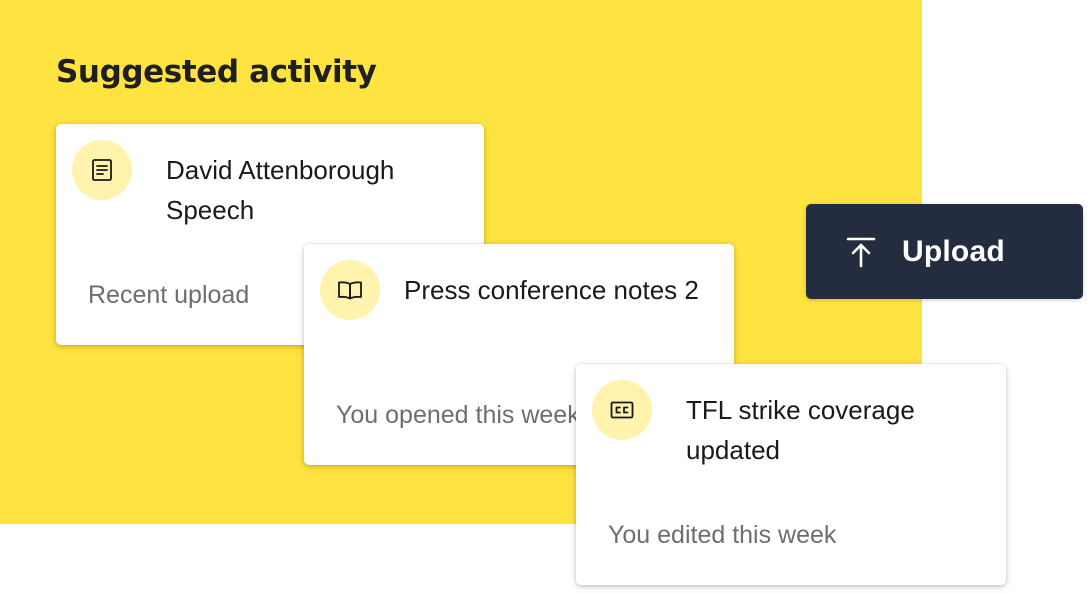 The image size is (1092, 594). Describe the element at coordinates (169, 295) in the screenshot. I see `card-meta: Recent upload` at that location.